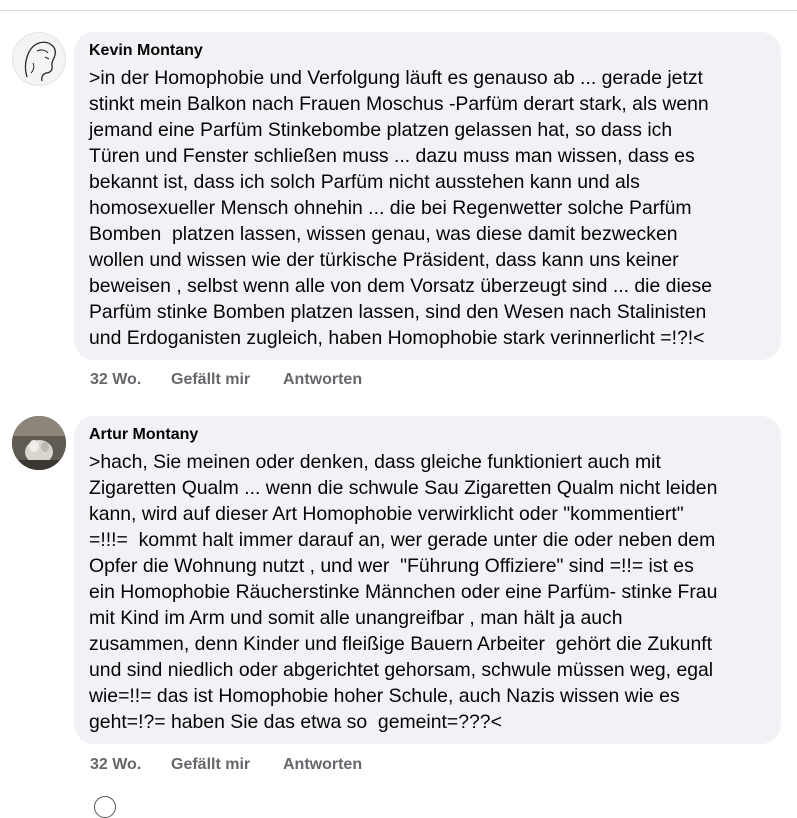  I want to click on sketch-face-icon, so click(40, 61).